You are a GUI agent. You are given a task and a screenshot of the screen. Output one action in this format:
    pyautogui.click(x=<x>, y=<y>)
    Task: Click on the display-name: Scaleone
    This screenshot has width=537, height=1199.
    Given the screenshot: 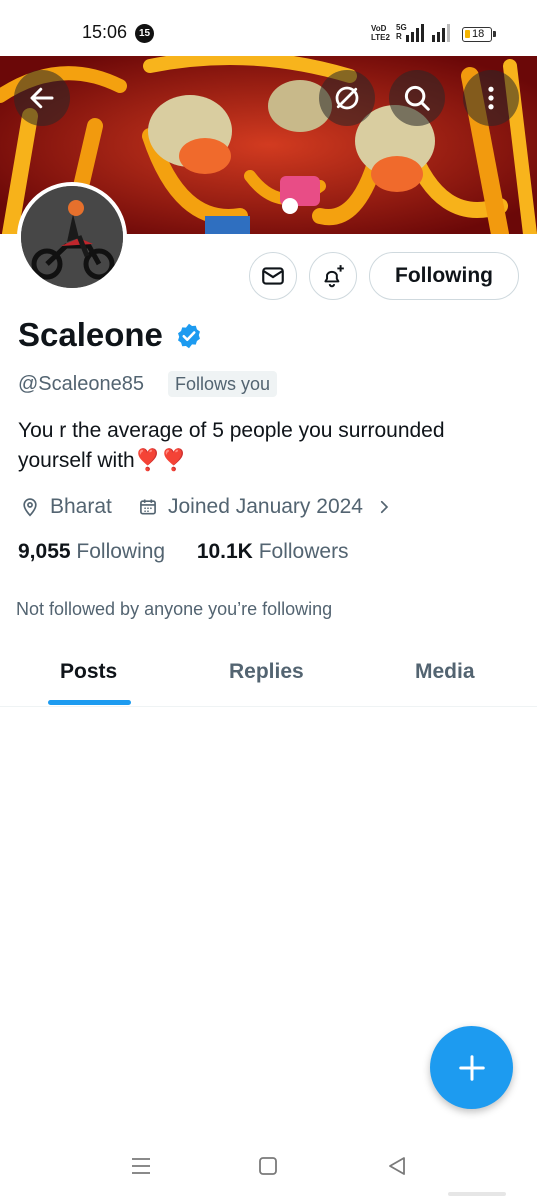 What is the action you would take?
    pyautogui.click(x=90, y=334)
    